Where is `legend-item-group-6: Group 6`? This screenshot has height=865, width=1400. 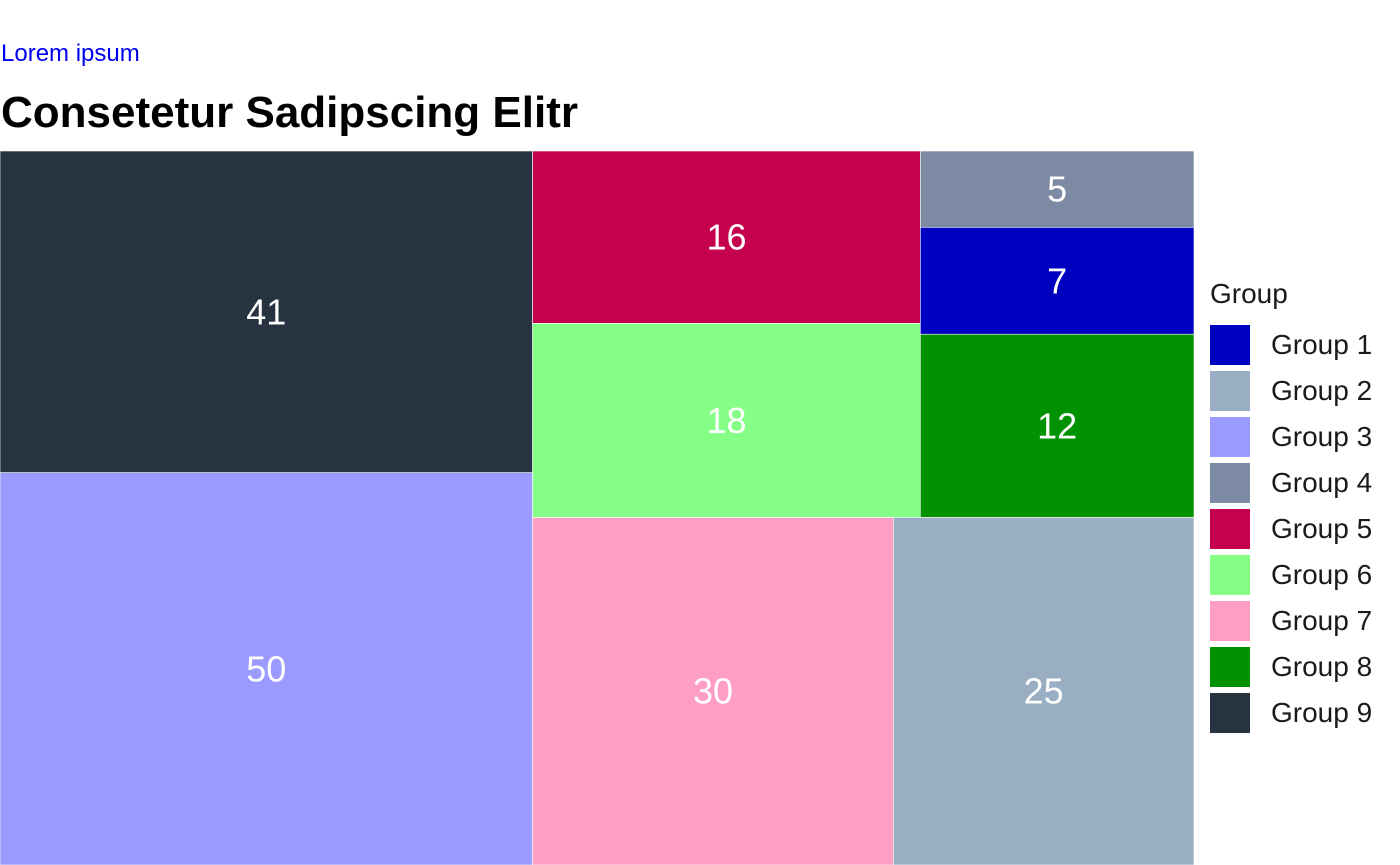
legend-item-group-6: Group 6 is located at coordinates (1302, 575).